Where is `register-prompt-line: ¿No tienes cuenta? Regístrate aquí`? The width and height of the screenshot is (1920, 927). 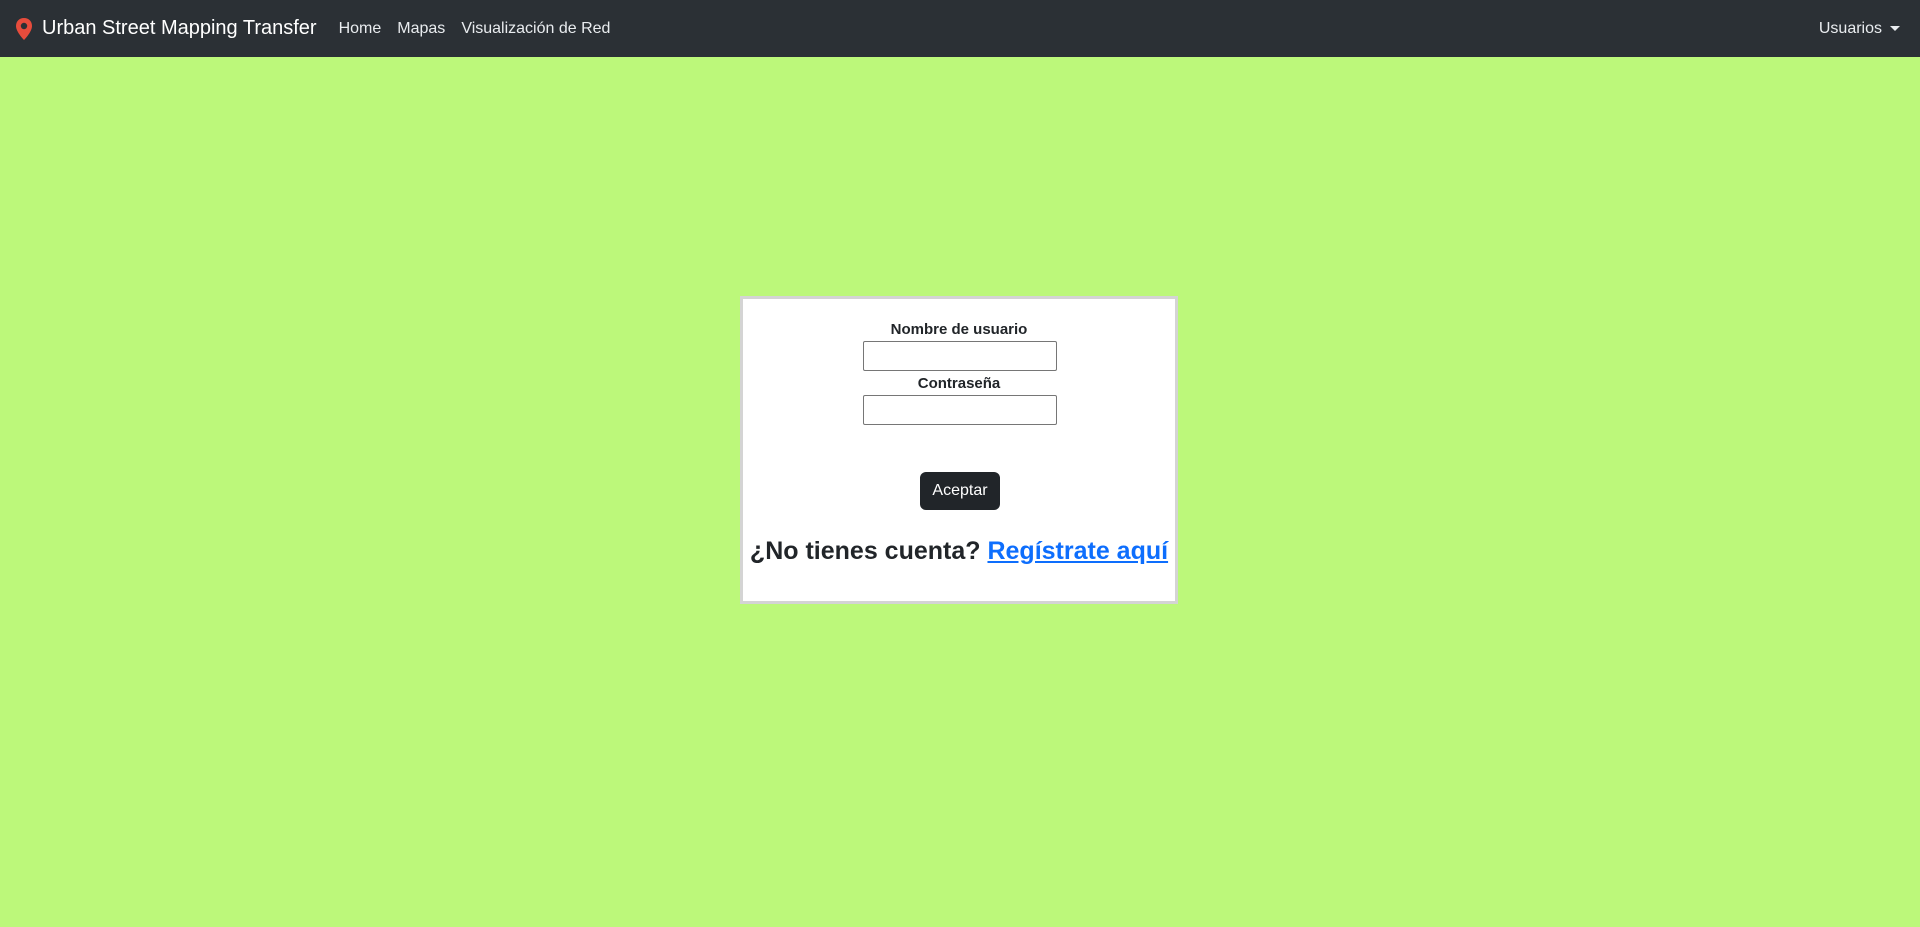
register-prompt-line: ¿No tienes cuenta? Regístrate aquí is located at coordinates (959, 551).